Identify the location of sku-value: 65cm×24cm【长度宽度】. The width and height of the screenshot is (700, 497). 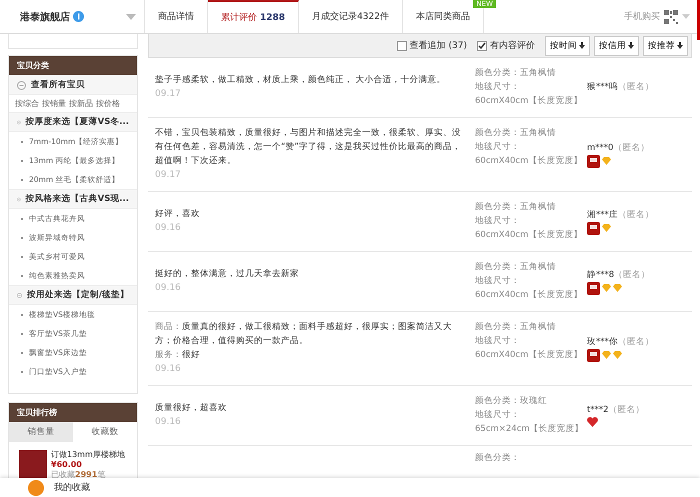
(530, 429).